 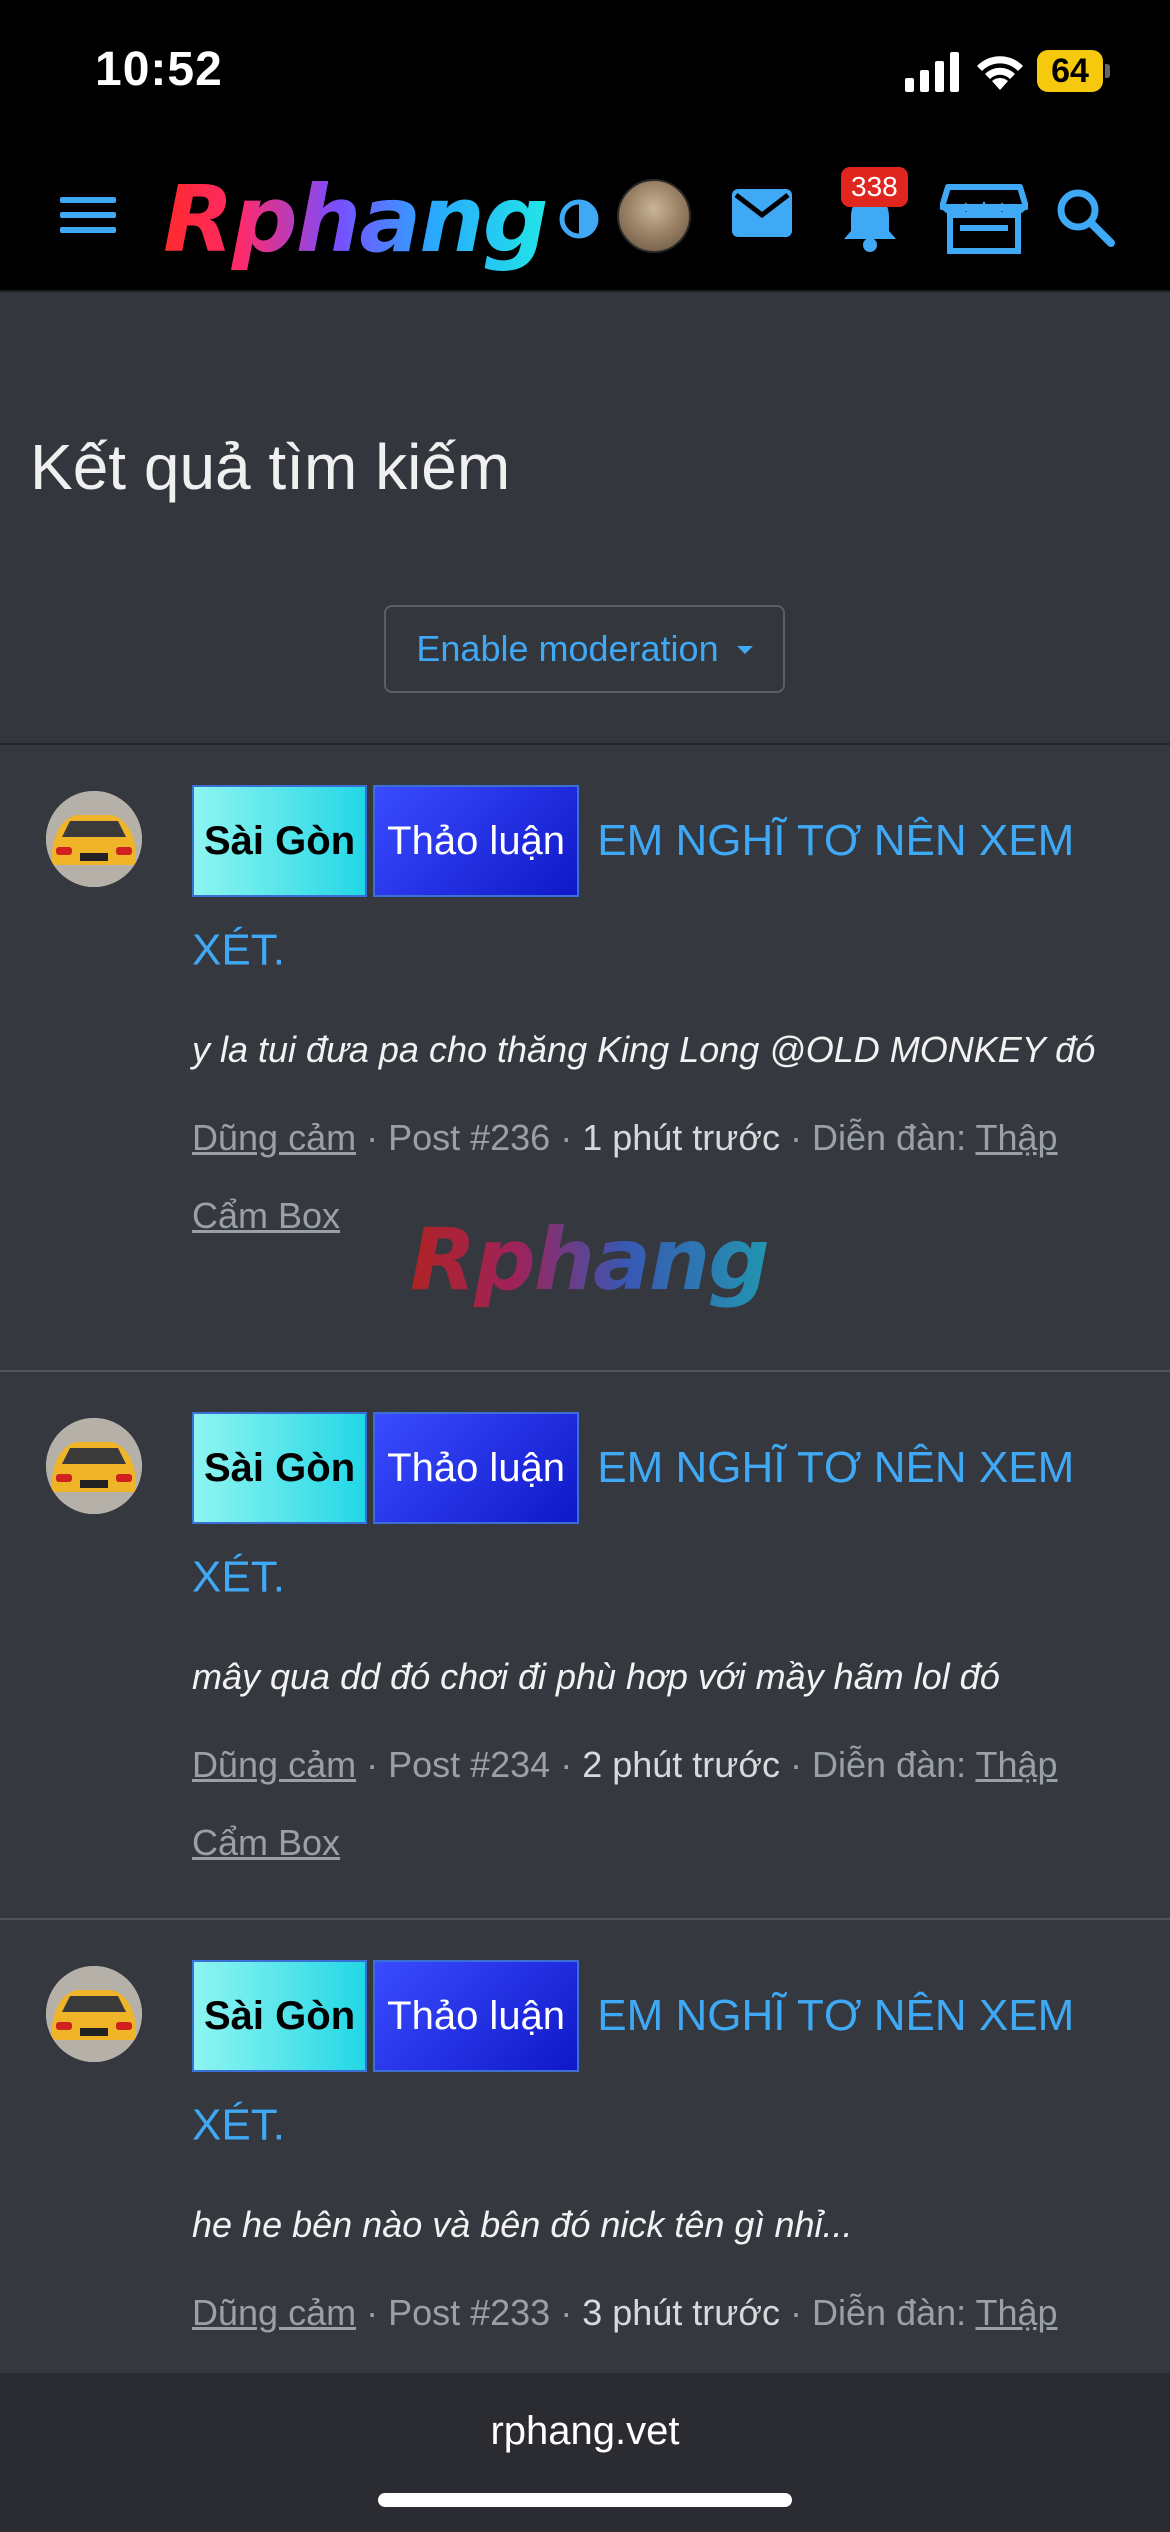 I want to click on enable-moderation-label: Enable moderation, so click(x=567, y=648).